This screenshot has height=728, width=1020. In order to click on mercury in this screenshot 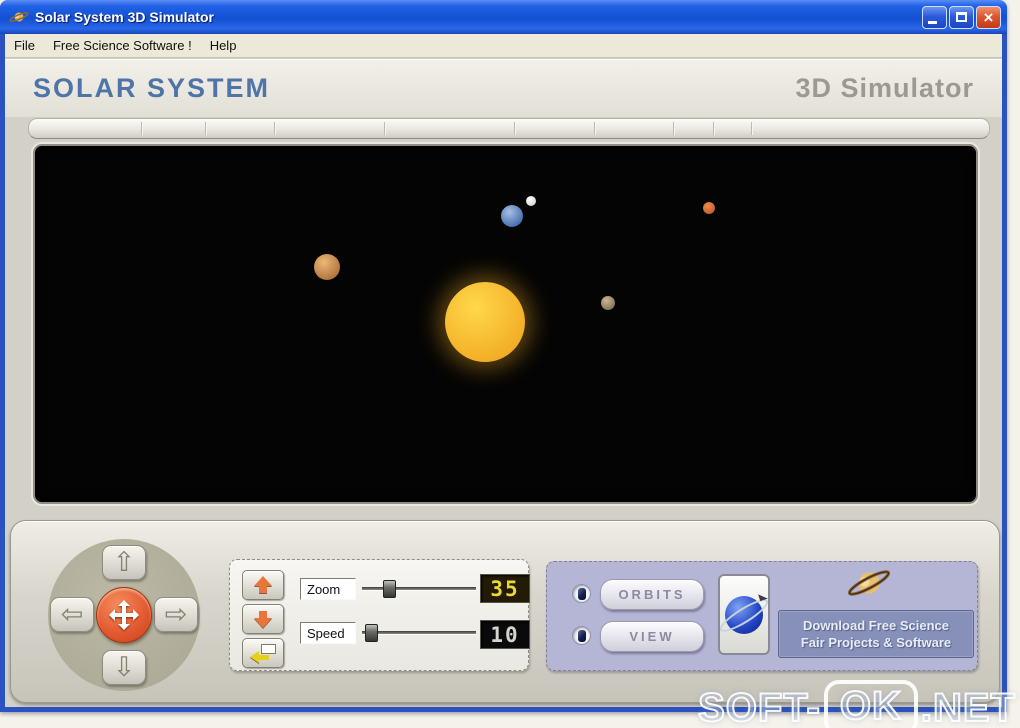, I will do `click(608, 303)`.